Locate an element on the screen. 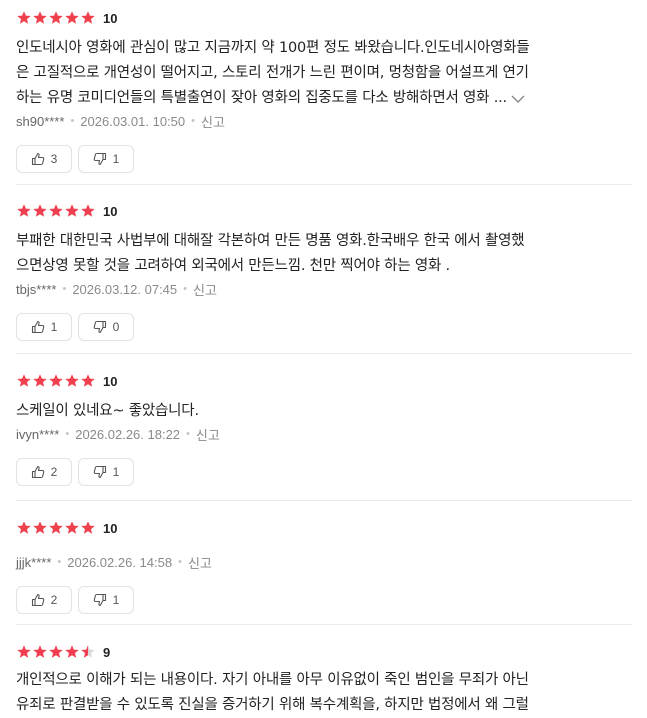 The height and width of the screenshot is (718, 647). review-meta: sh90**** • 2026.03.01. 10:50 • 신고 is located at coordinates (324, 121).